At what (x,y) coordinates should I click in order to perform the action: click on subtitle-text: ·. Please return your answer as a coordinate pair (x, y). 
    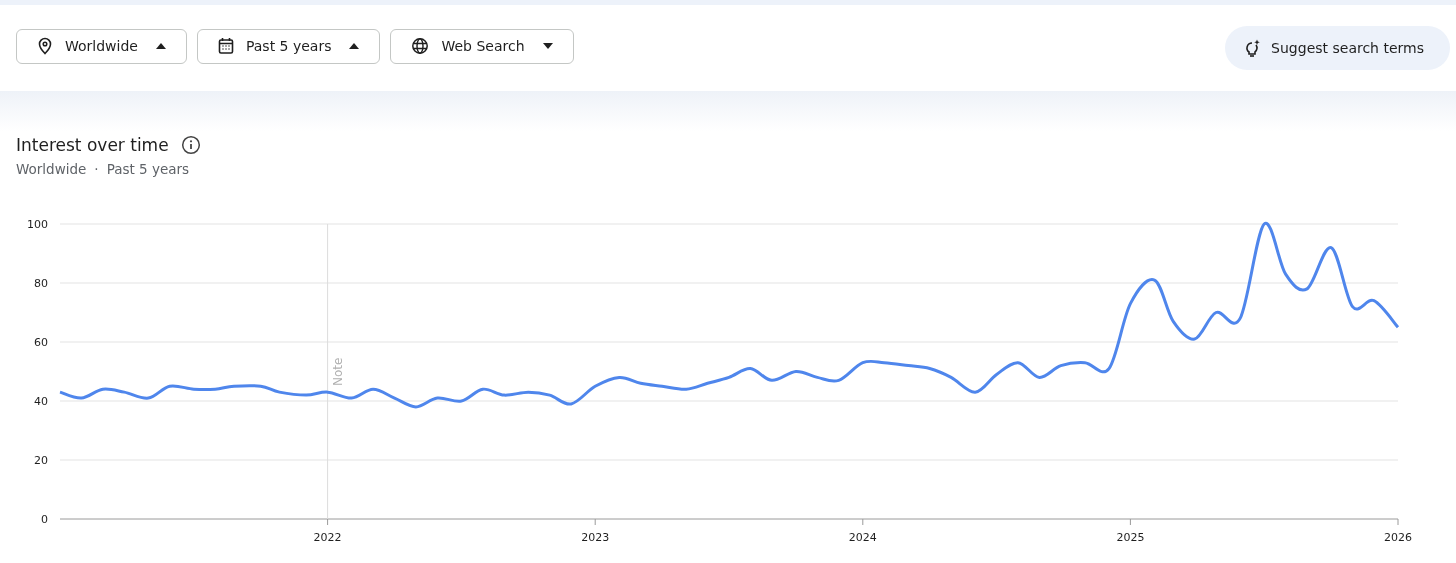
    Looking at the image, I should click on (96, 169).